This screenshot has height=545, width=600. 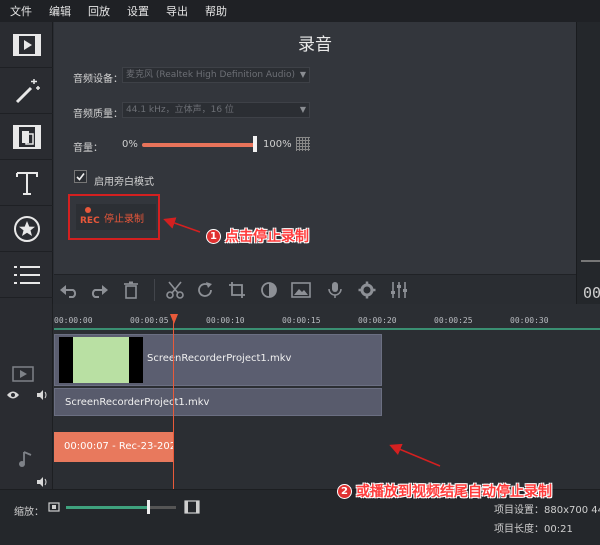 What do you see at coordinates (21, 11) in the screenshot?
I see `menu-file: 文件` at bounding box center [21, 11].